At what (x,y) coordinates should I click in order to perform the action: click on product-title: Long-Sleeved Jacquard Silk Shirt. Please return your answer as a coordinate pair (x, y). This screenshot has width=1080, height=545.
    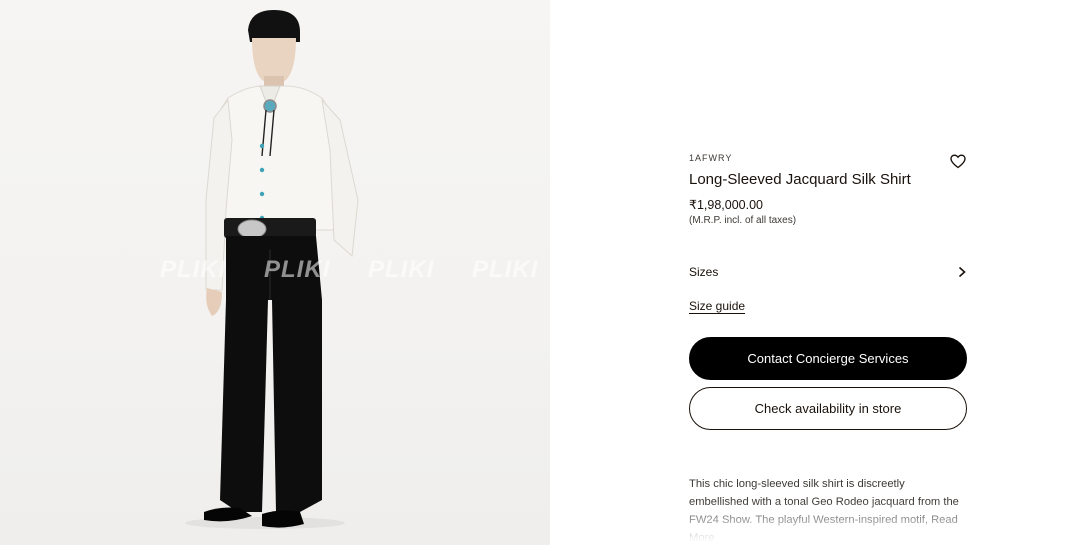
    Looking at the image, I should click on (800, 179).